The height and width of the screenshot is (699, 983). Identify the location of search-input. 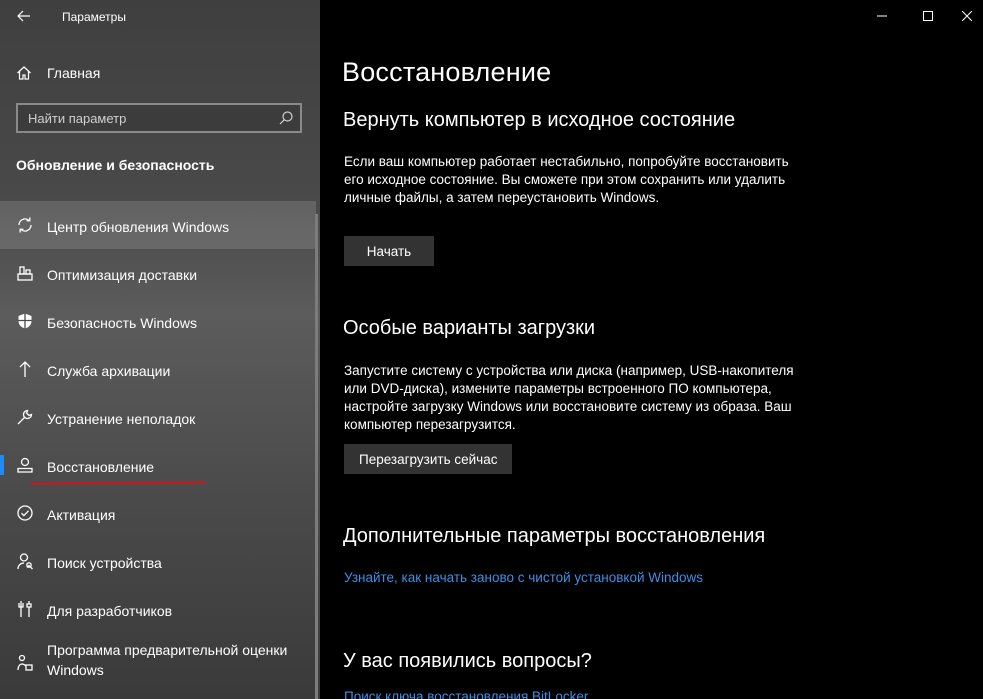
(148, 118).